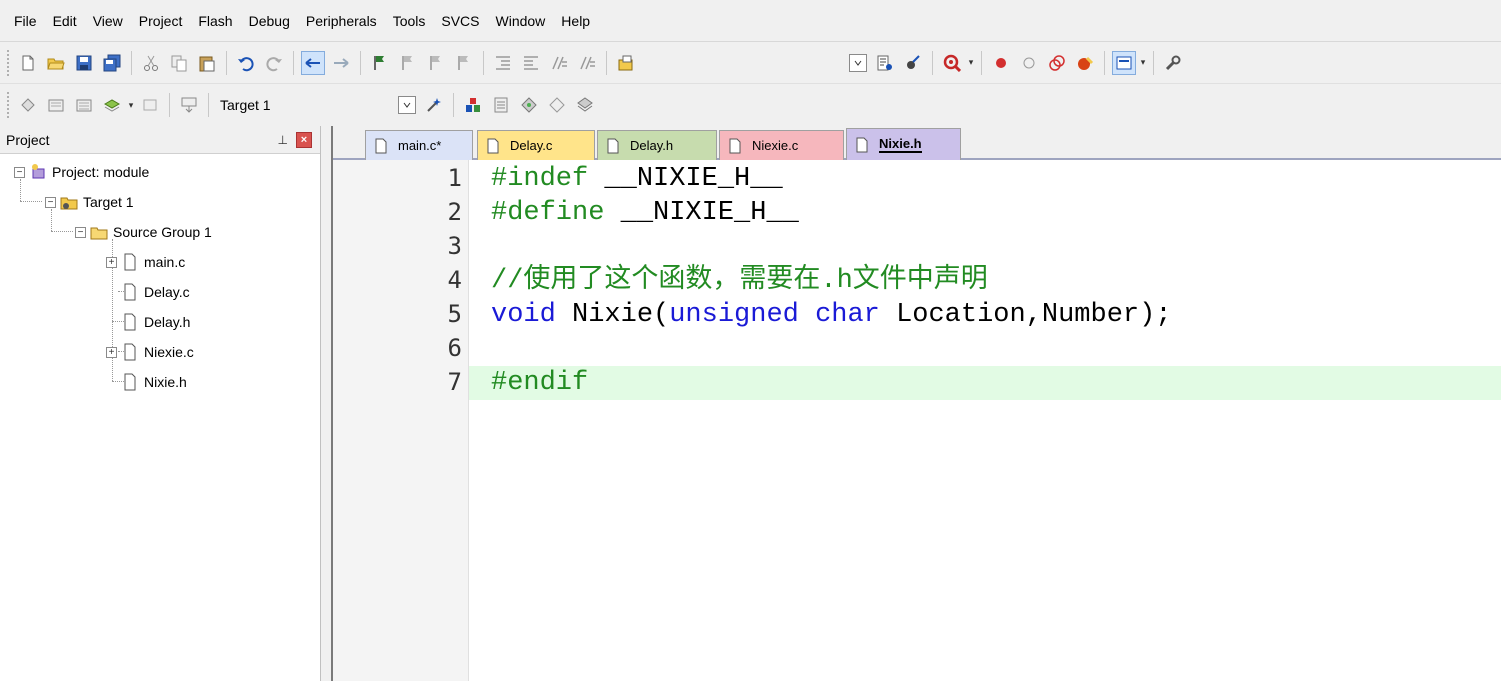 The width and height of the screenshot is (1501, 681). Describe the element at coordinates (407, 105) in the screenshot. I see `target-dropdown-button` at that location.